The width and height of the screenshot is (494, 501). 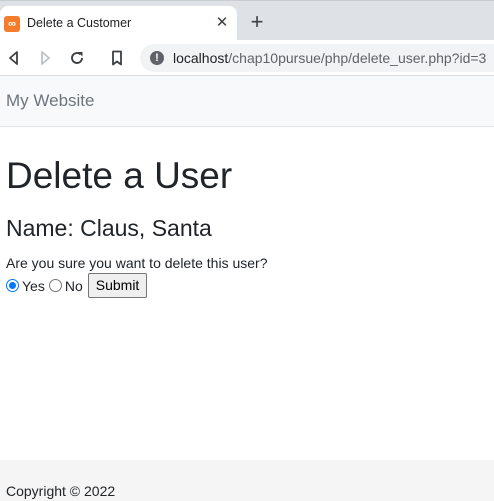 What do you see at coordinates (357, 58) in the screenshot?
I see `url-path: /chap10pursue/php/delete_user.php?id=3` at bounding box center [357, 58].